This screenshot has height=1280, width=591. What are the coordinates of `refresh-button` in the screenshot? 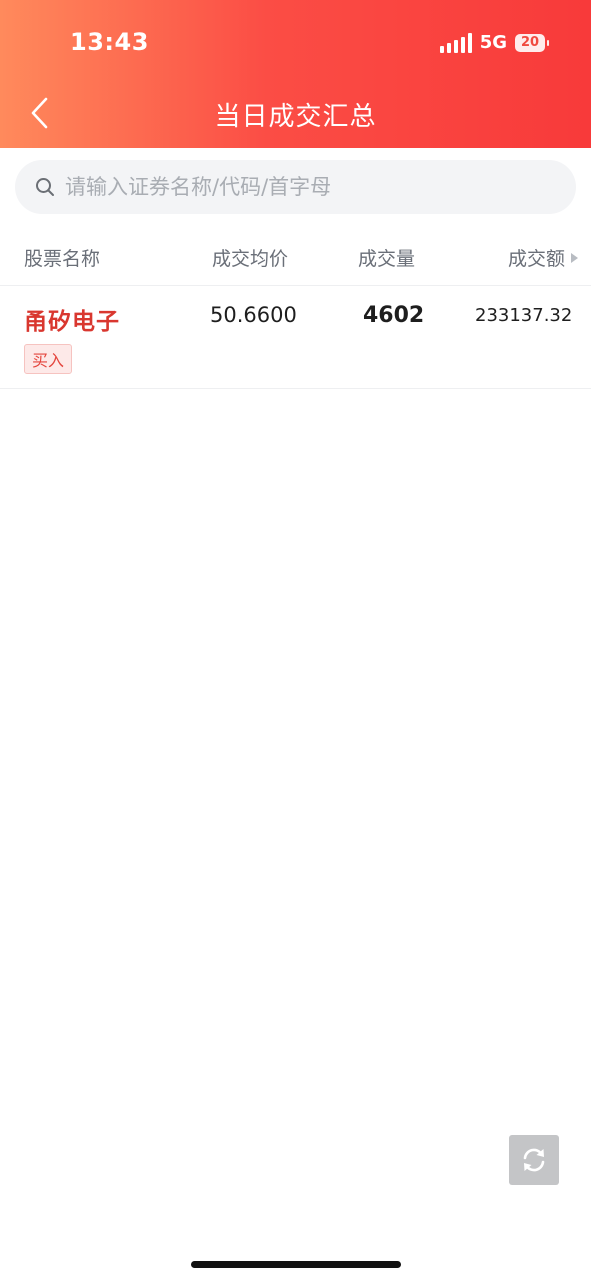 It's located at (534, 1160).